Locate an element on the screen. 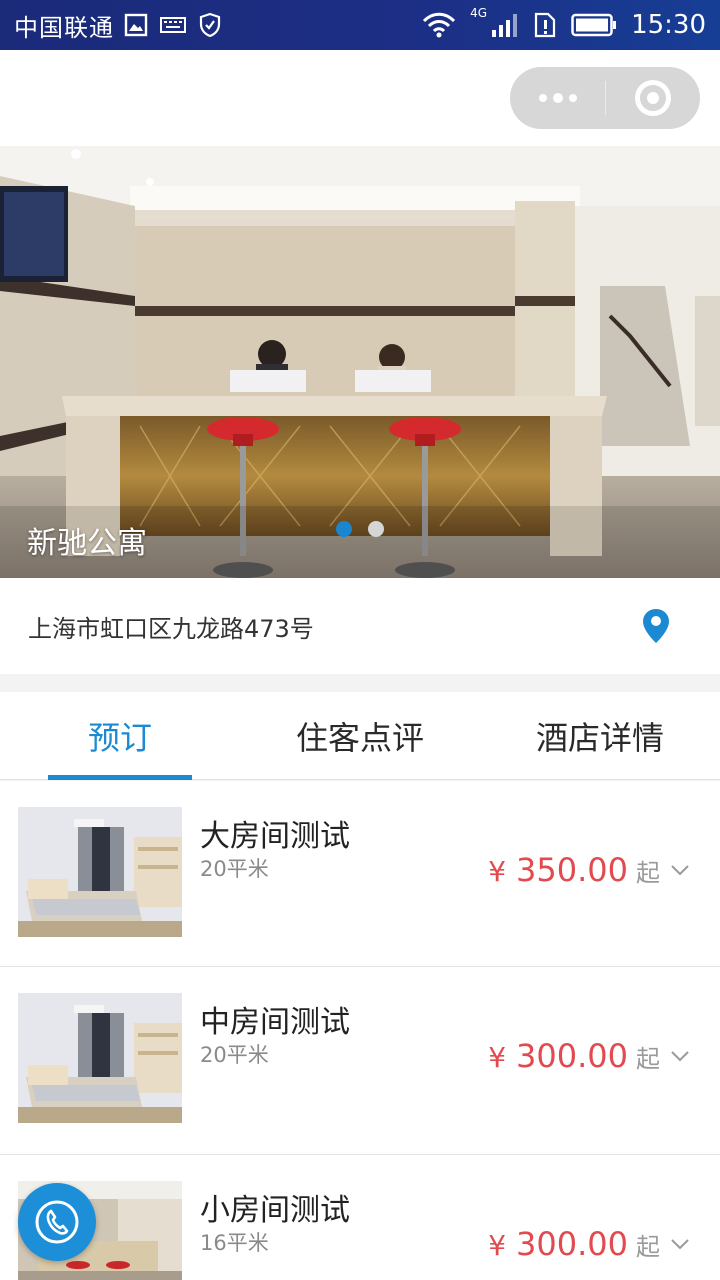  battery-icon is located at coordinates (594, 25).